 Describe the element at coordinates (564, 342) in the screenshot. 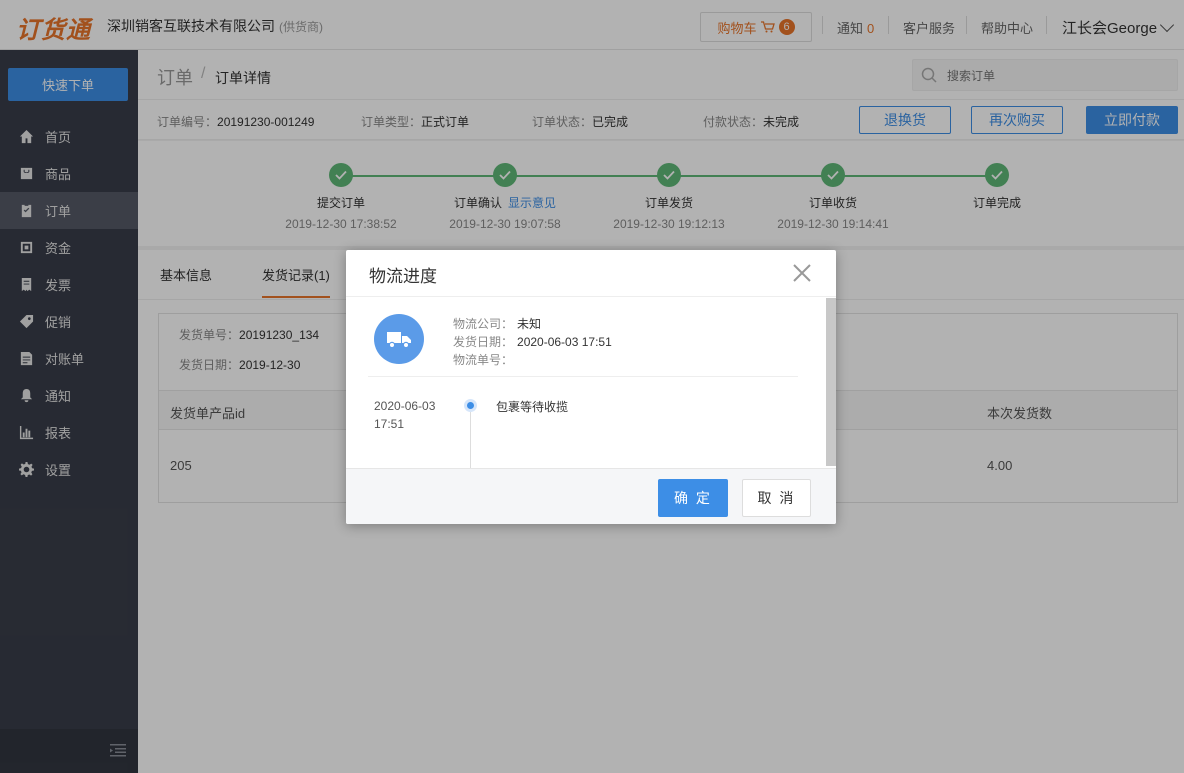

I see `logistics-date-value: 2020-06-03 17:51` at that location.